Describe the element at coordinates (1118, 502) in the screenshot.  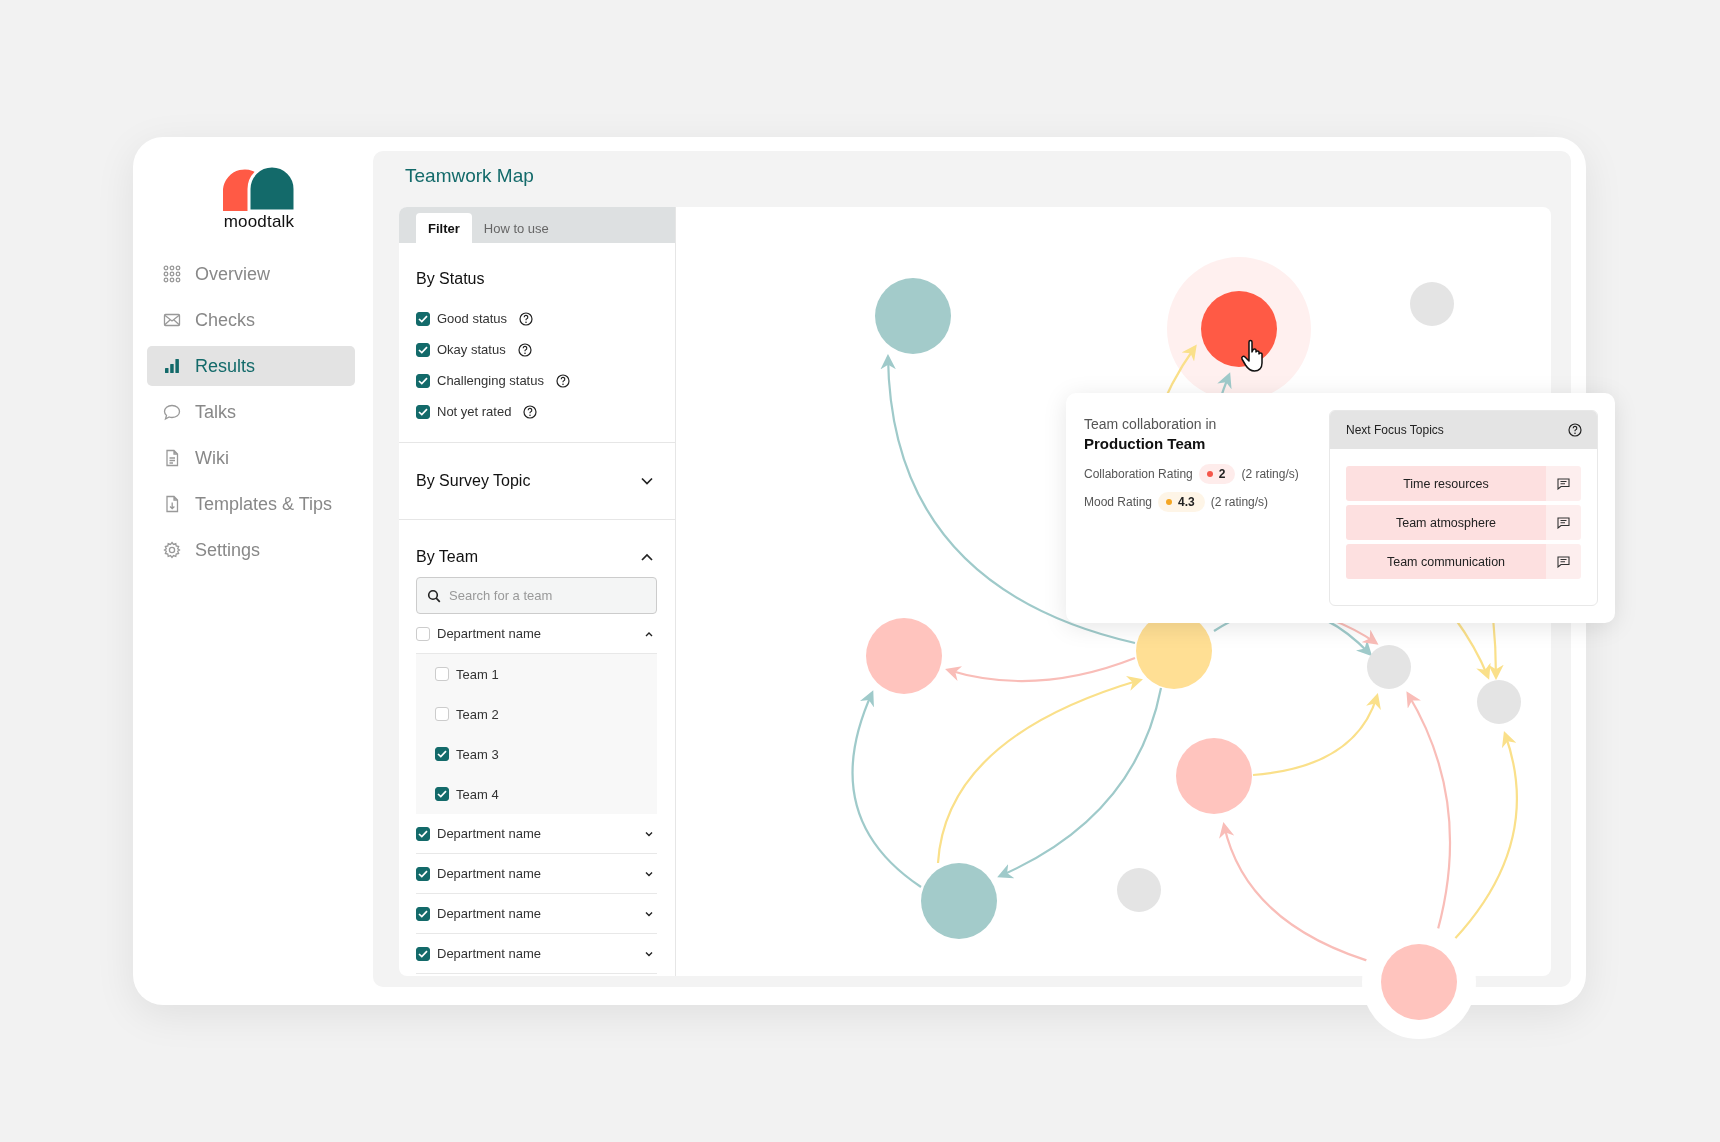
I see `rating-label: Mood Rating` at that location.